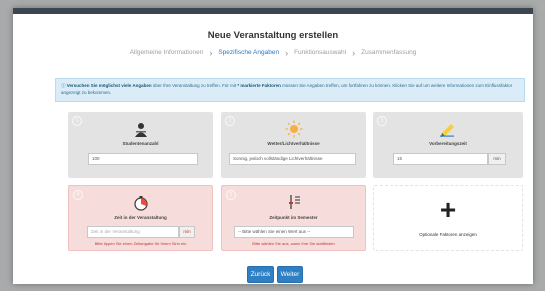  I want to click on event-duration-input: Zeit in der Veranstaltung, so click(133, 232).